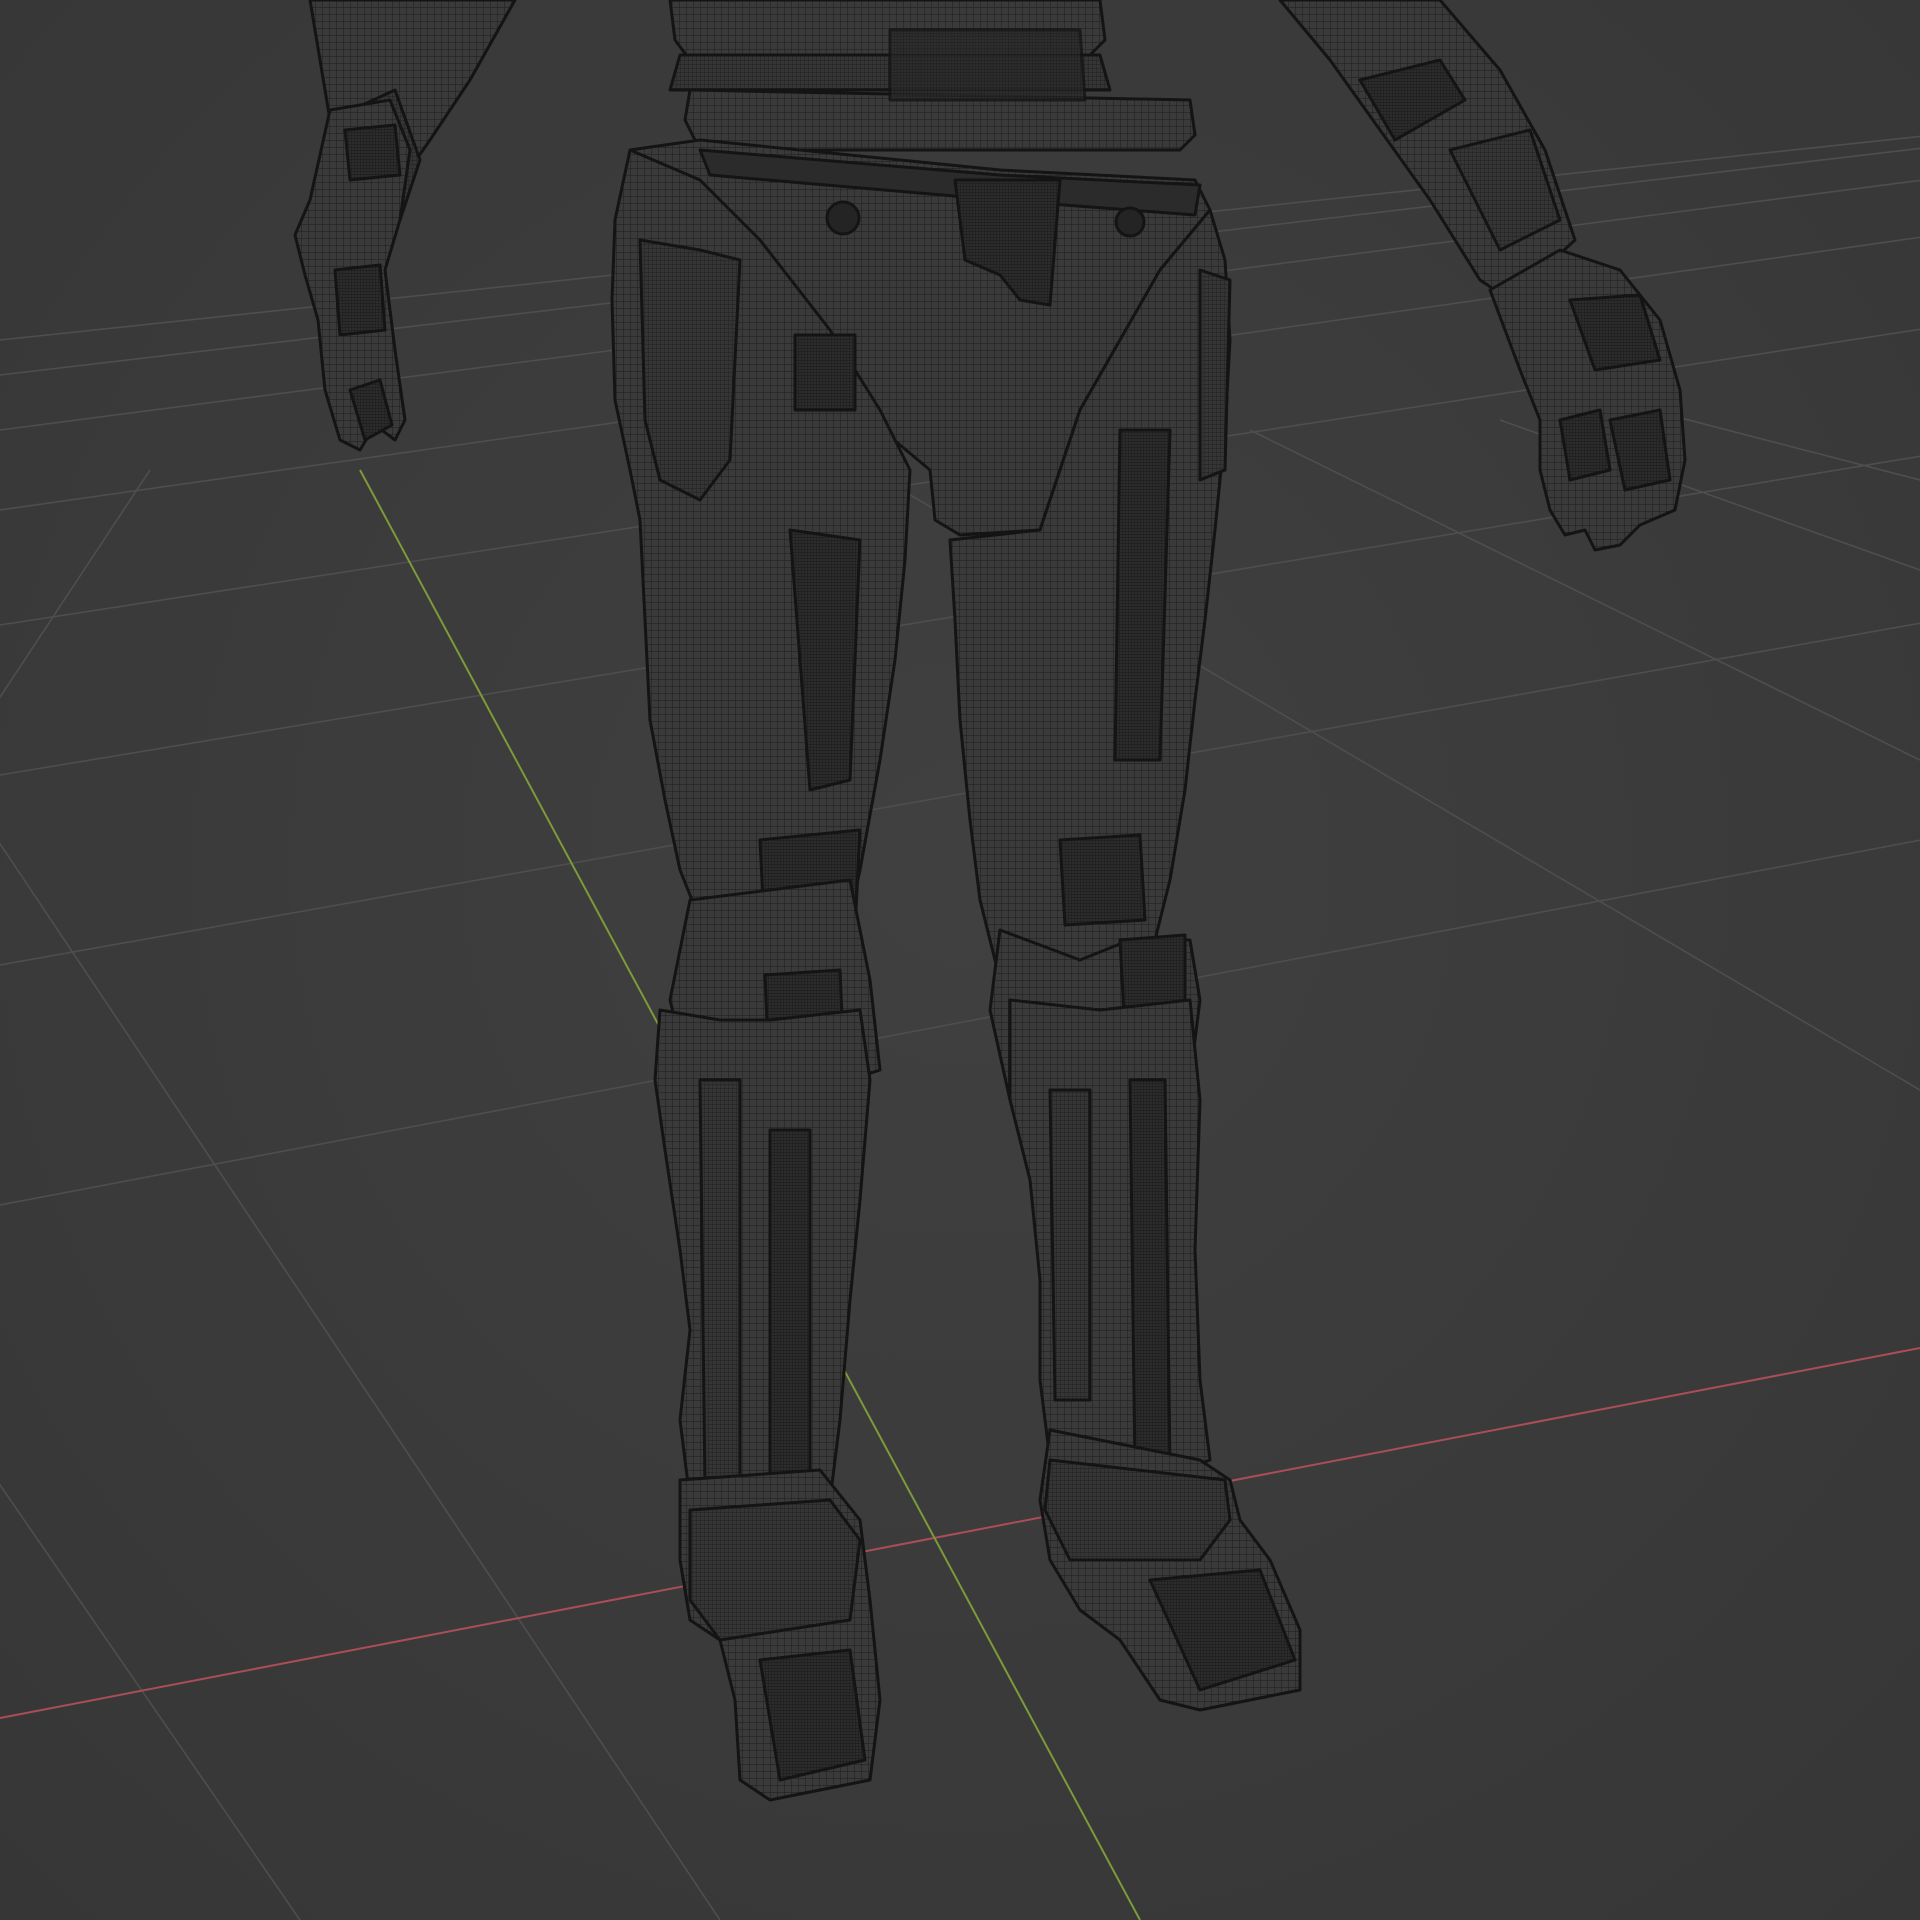 The image size is (1920, 1920). I want to click on waist, so click(932, 76).